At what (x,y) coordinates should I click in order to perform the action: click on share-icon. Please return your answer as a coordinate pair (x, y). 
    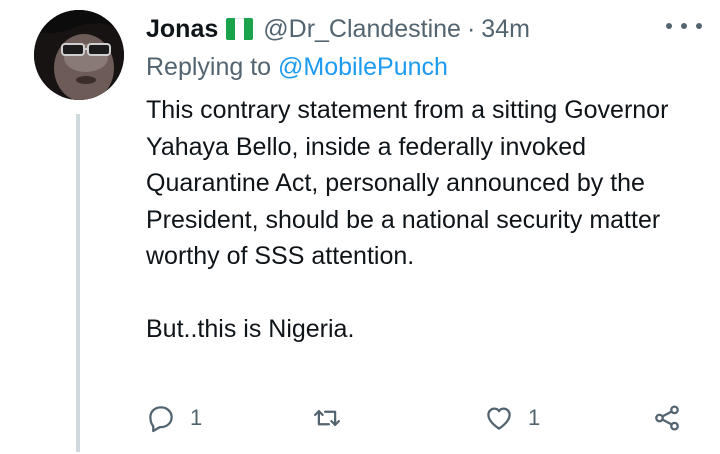
    Looking at the image, I should click on (667, 418).